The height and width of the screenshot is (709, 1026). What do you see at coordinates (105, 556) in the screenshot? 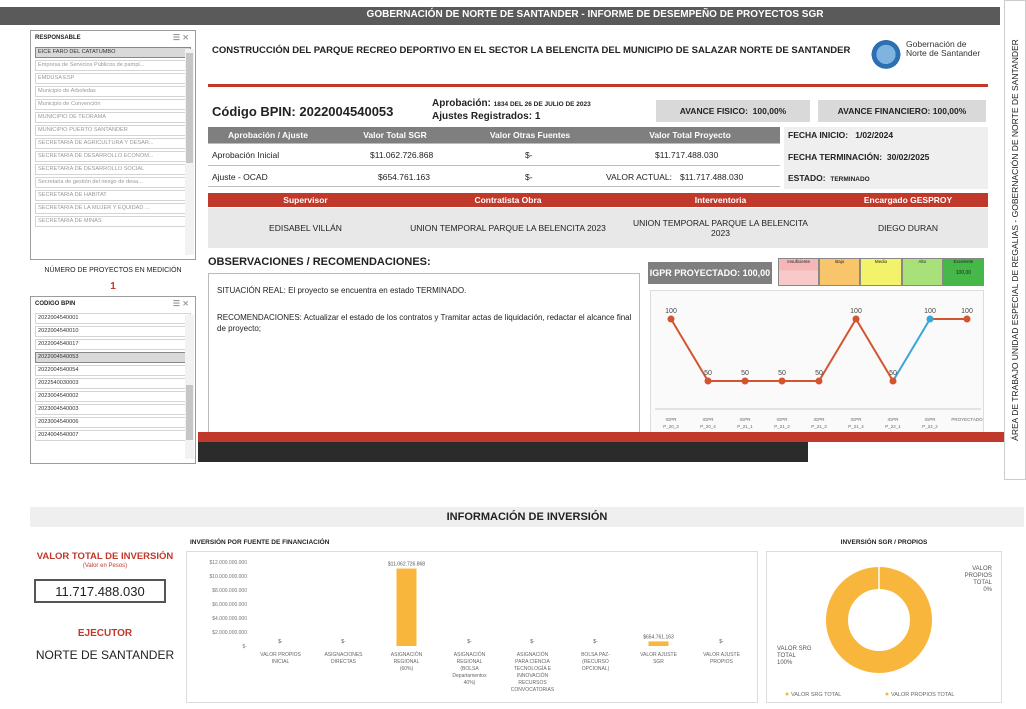
I see `total-inv-label: VALOR TOTAL DE INVERSIÓN` at bounding box center [105, 556].